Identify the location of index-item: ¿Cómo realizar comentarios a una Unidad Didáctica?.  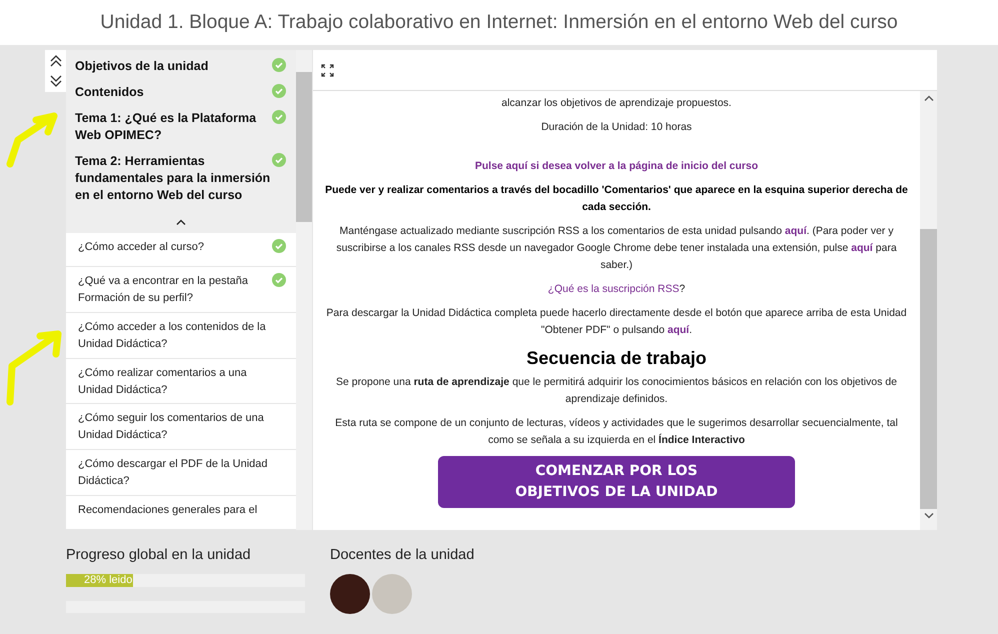
(181, 381).